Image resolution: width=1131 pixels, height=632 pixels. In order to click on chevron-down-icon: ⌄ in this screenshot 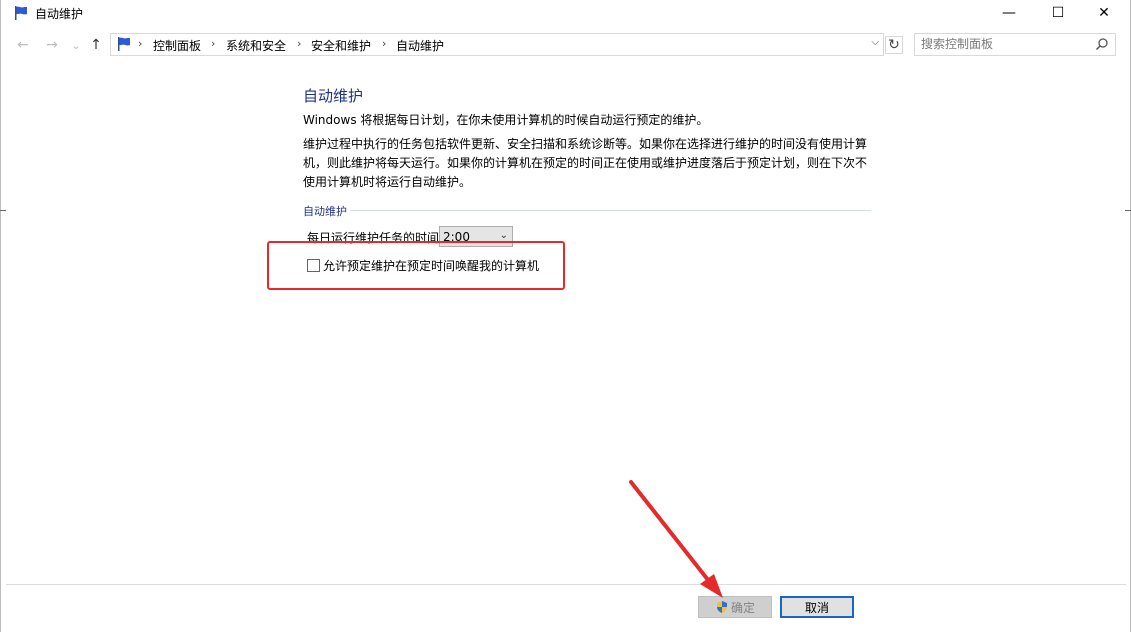, I will do `click(503, 235)`.